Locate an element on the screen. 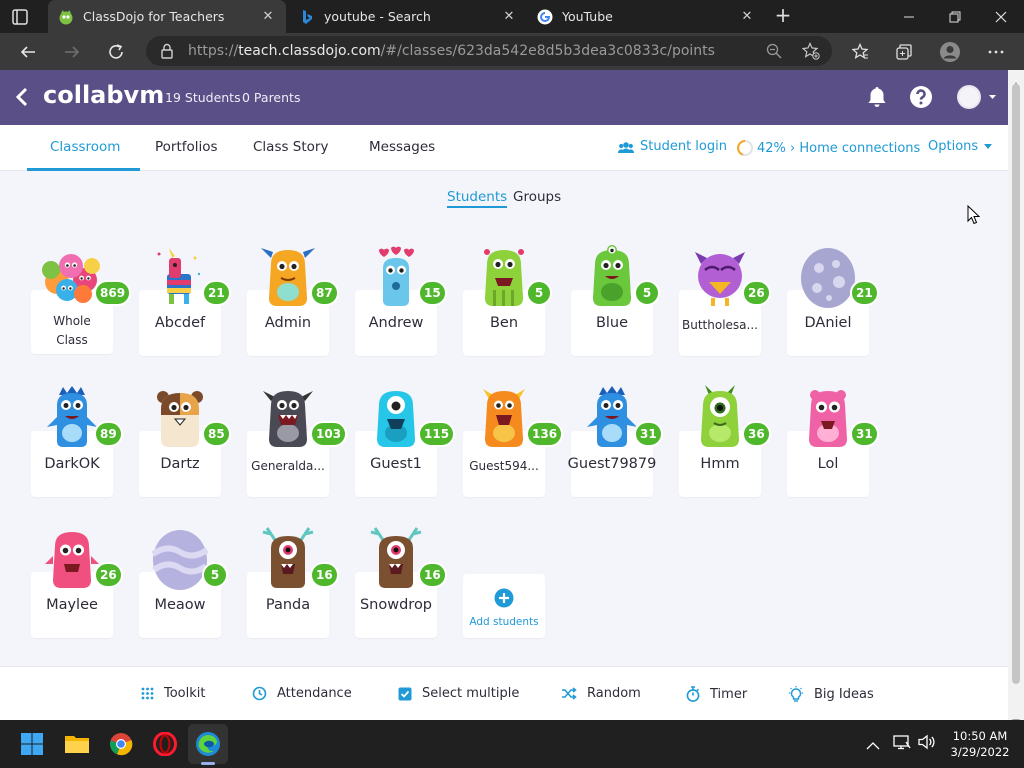 Image resolution: width=1024 pixels, height=768 pixels. tab-messages: Messages is located at coordinates (402, 147).